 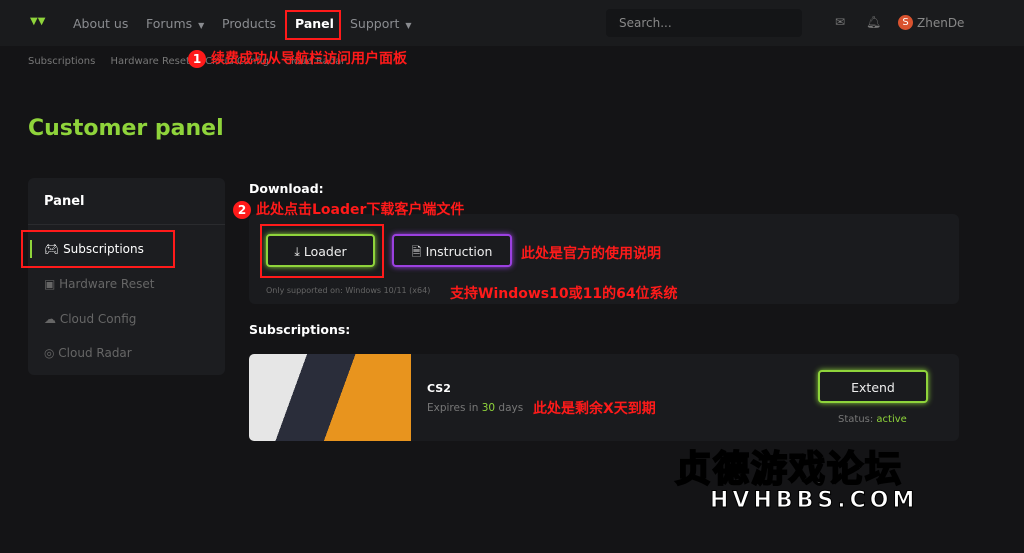 I want to click on annotation-4: 支持Windows10或11的64位系统, so click(x=564, y=294).